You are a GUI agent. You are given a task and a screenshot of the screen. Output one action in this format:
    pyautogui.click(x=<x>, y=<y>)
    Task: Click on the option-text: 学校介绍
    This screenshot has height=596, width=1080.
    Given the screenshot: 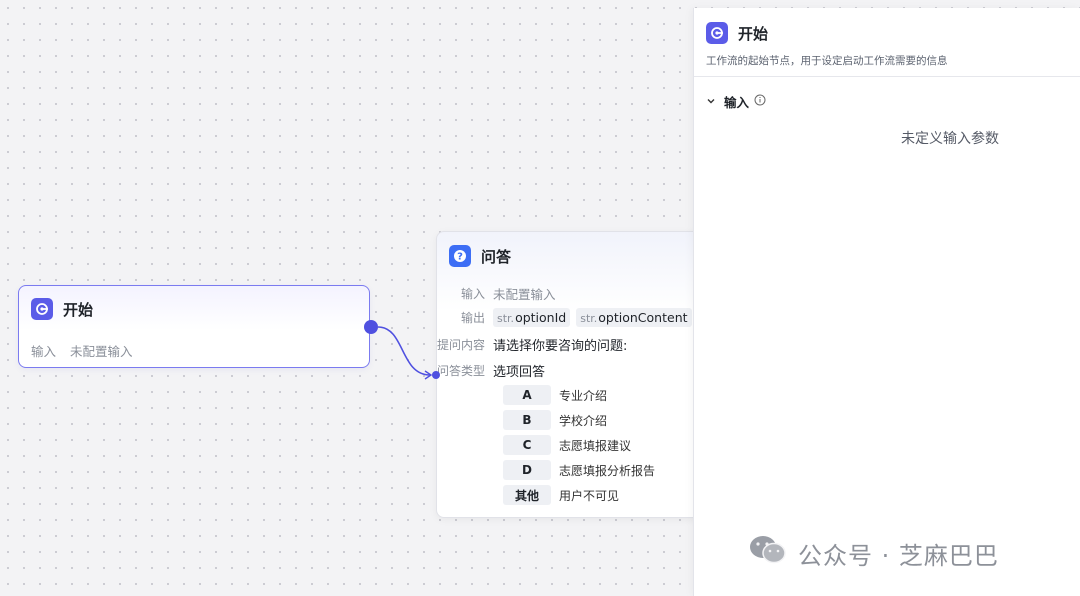 What is the action you would take?
    pyautogui.click(x=583, y=420)
    